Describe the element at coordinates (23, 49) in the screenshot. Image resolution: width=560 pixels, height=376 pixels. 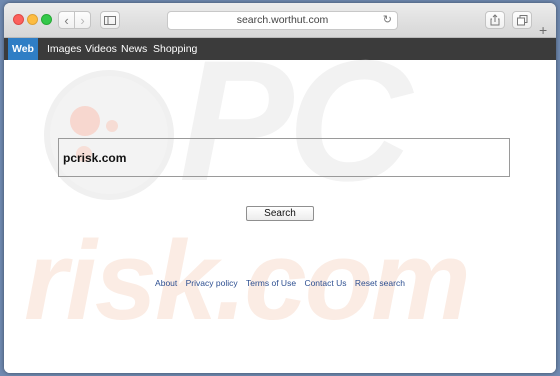
I see `tab-web: Web` at that location.